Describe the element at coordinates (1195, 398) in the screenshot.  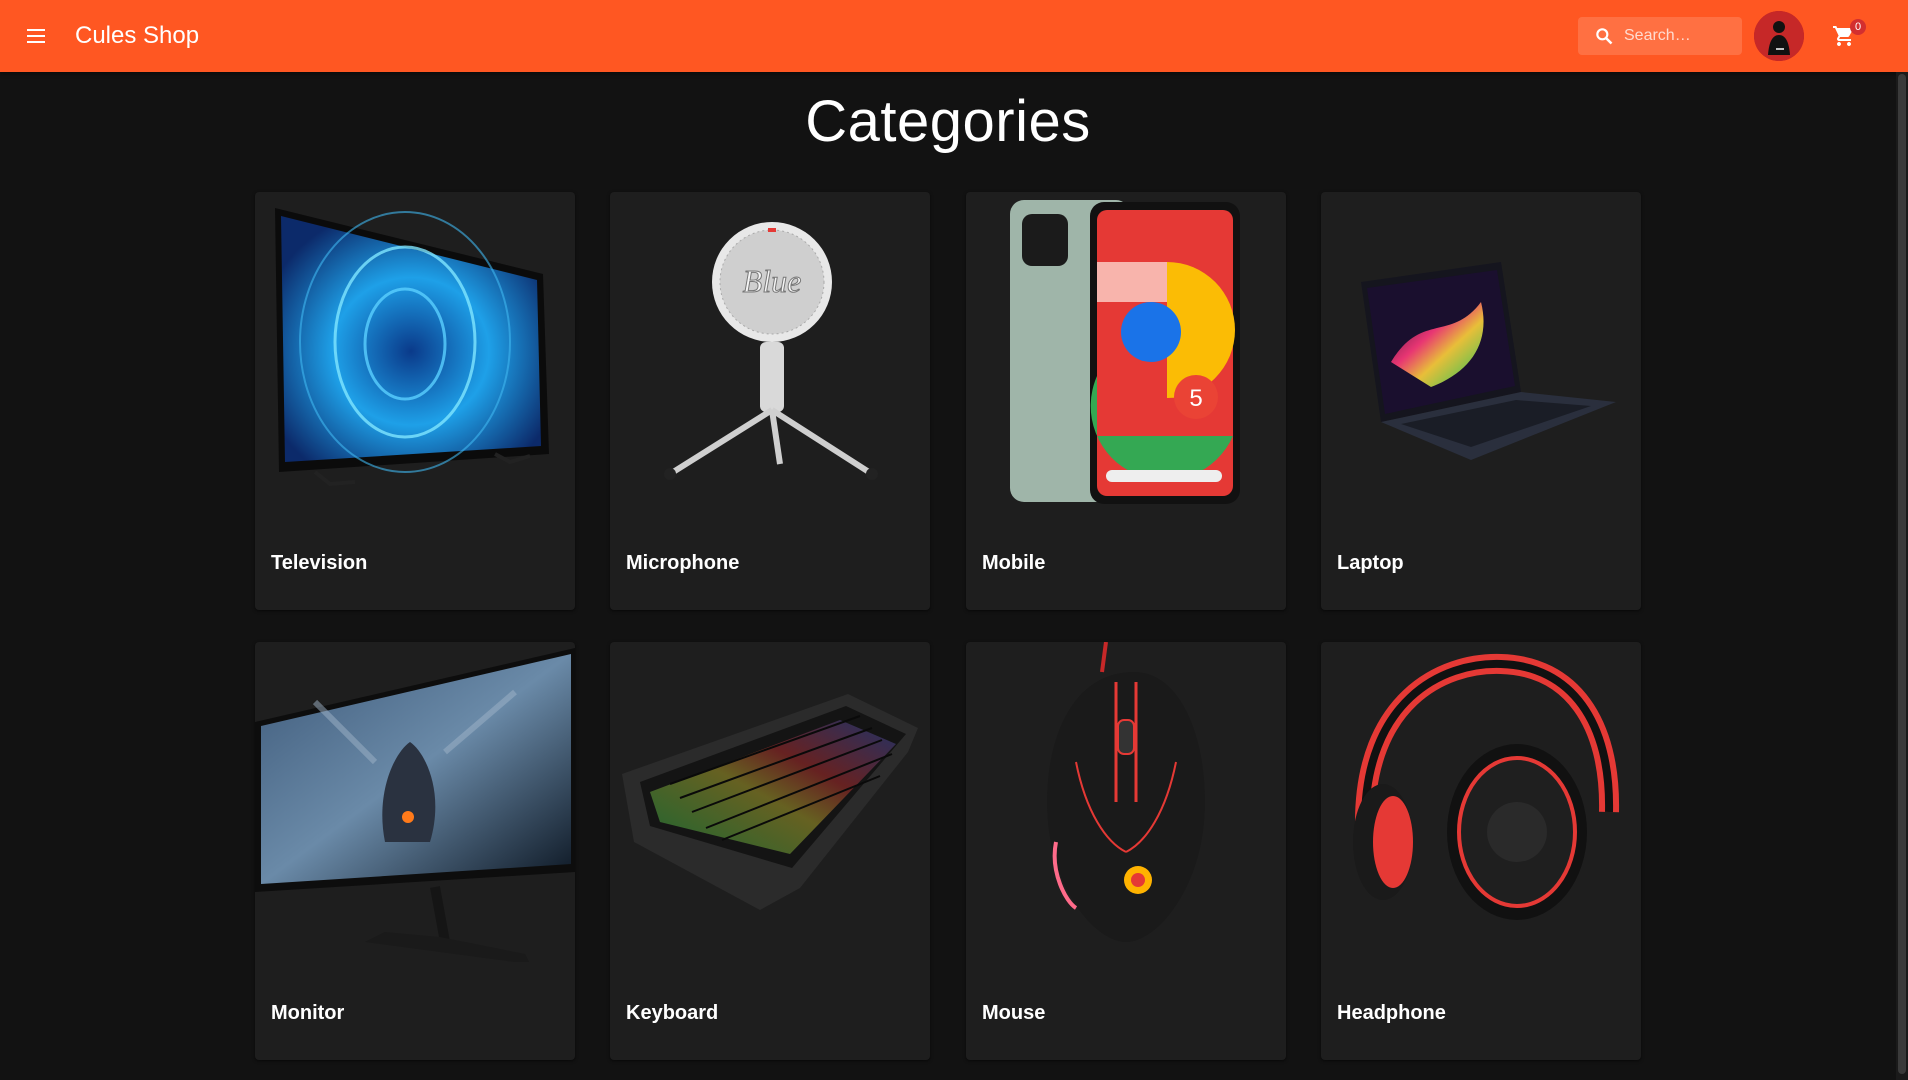
I see `svg-text: 5` at that location.